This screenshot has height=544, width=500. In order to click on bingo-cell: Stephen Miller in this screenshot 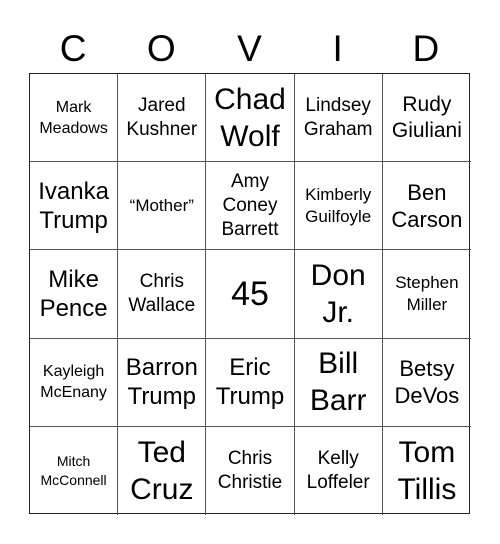, I will do `click(426, 294)`.